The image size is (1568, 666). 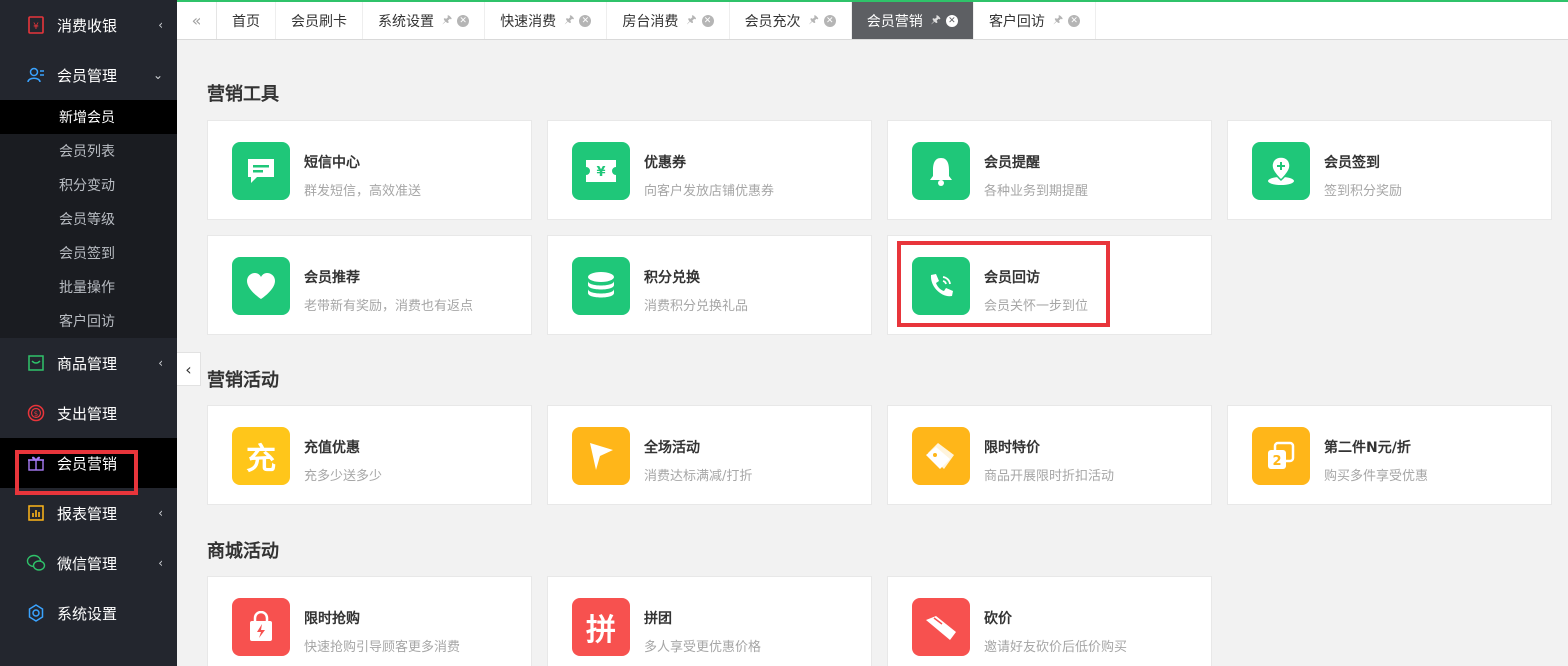 I want to click on nav-label: 消费收银, so click(x=87, y=25).